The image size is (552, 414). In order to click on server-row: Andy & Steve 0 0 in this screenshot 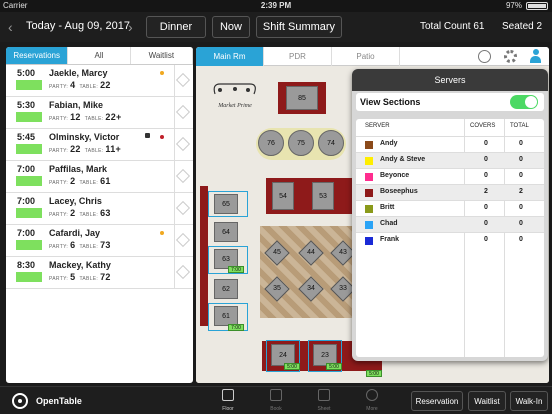, I will do `click(450, 160)`.